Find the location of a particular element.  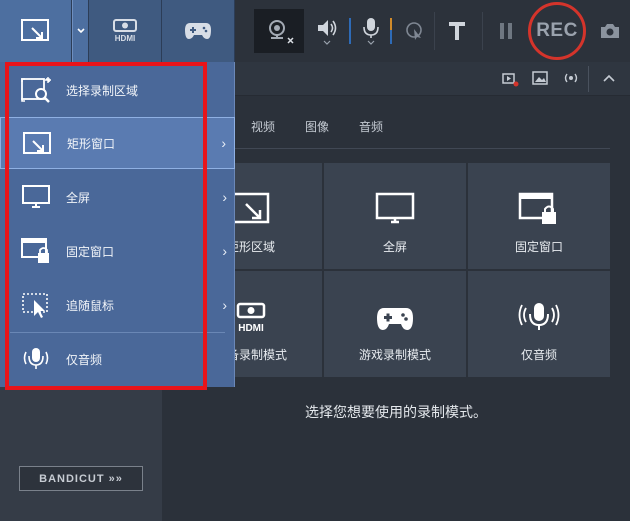

tab-audio: 音频 is located at coordinates (371, 131).